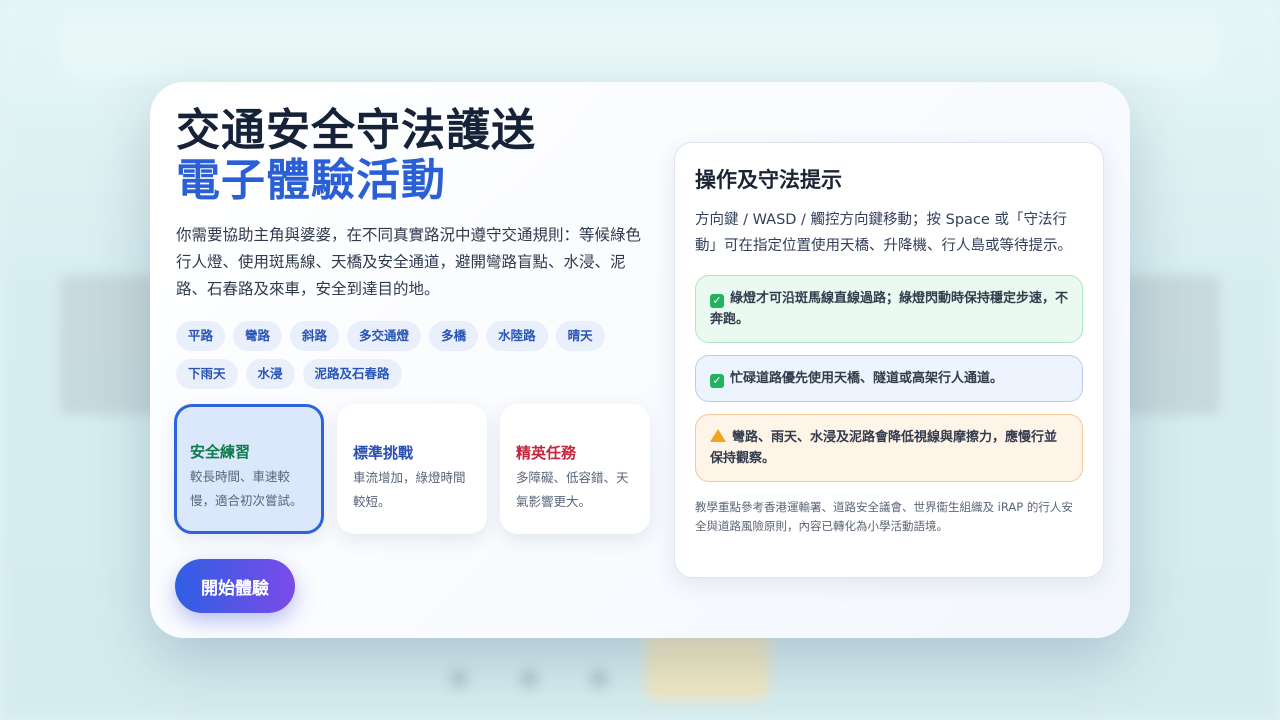  I want to click on tip-note-hazard: 彎路、雨天、水浸及泥路會降低視線與摩擦力，應慢行並保持觀察。, so click(889, 448).